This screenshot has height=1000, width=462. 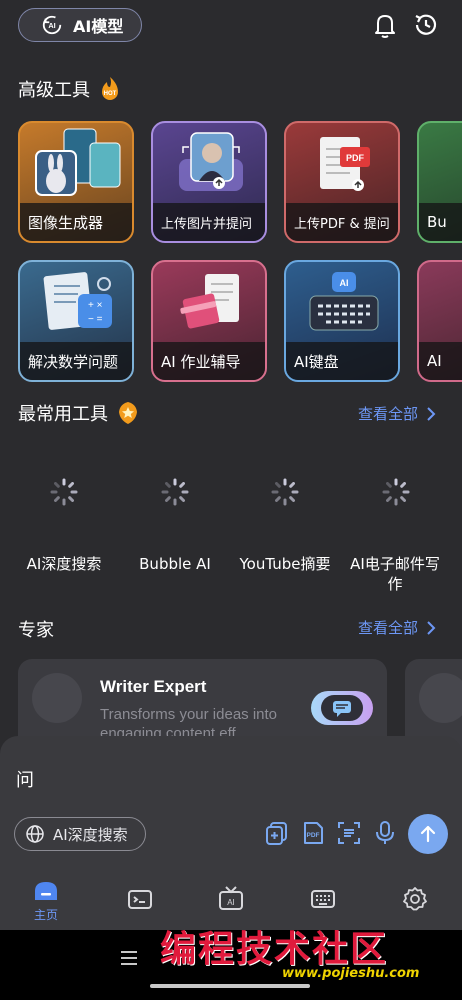 I want to click on hot-badge-text: HOT, so click(x=110, y=94).